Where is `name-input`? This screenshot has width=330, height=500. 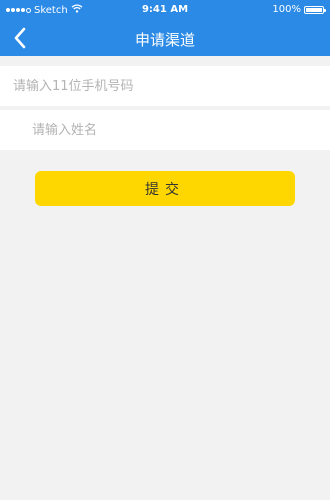
name-input is located at coordinates (181, 130).